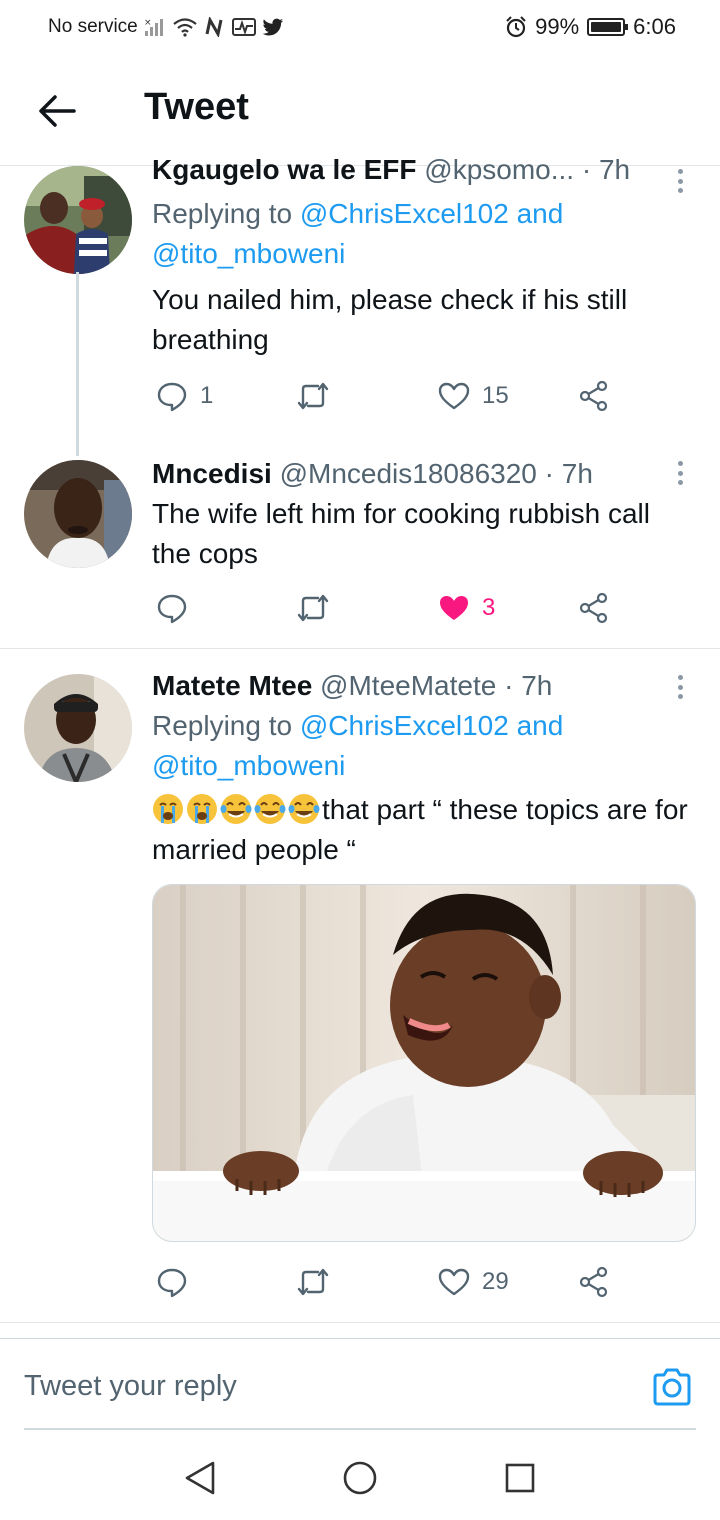 The width and height of the screenshot is (720, 1520). I want to click on alarm-icon, so click(516, 27).